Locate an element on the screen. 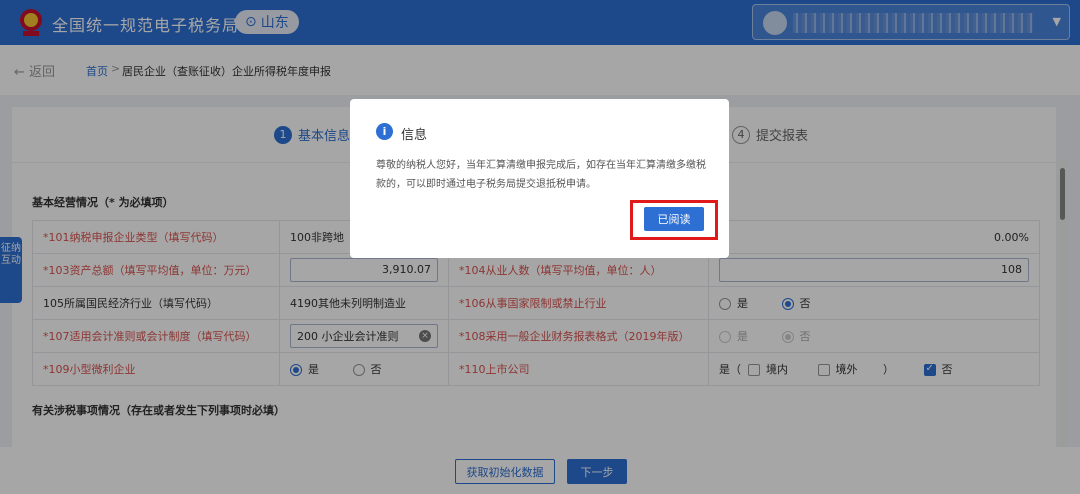 The image size is (1080, 494). dialog-title: 信息 is located at coordinates (414, 135).